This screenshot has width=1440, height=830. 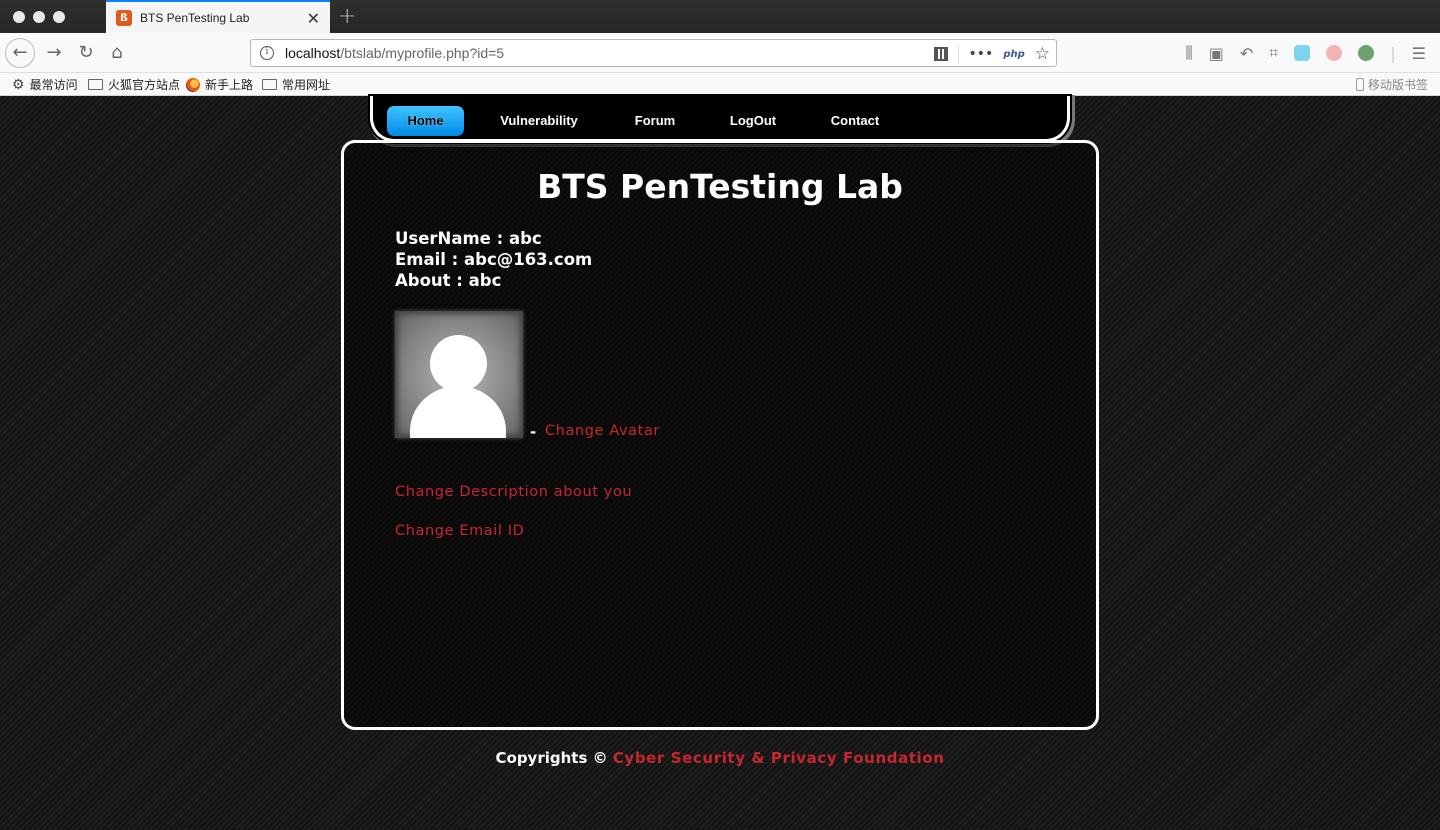 I want to click on bookmark-getting-started: 新手上路, so click(x=219, y=84).